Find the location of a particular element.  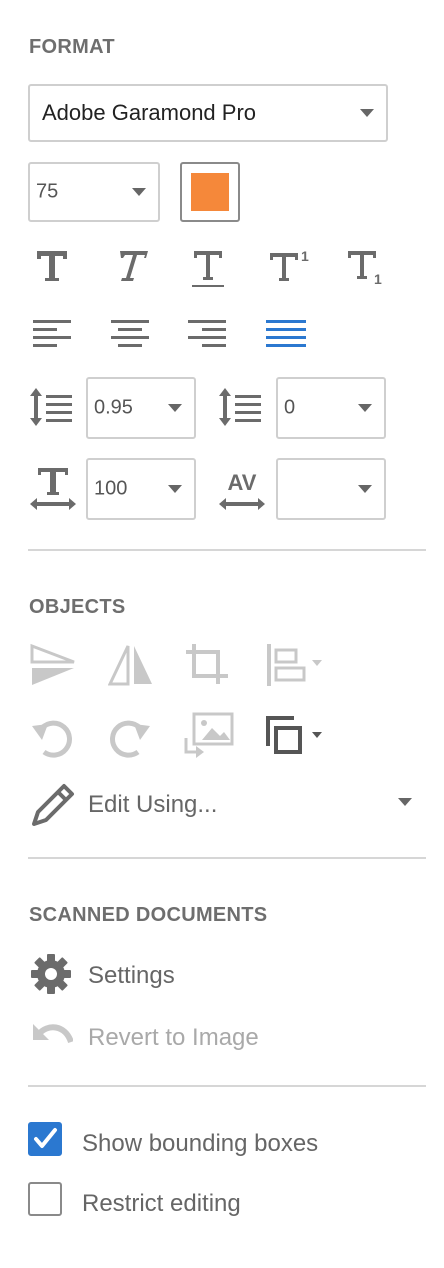

checkmark-icon is located at coordinates (45, 1138).